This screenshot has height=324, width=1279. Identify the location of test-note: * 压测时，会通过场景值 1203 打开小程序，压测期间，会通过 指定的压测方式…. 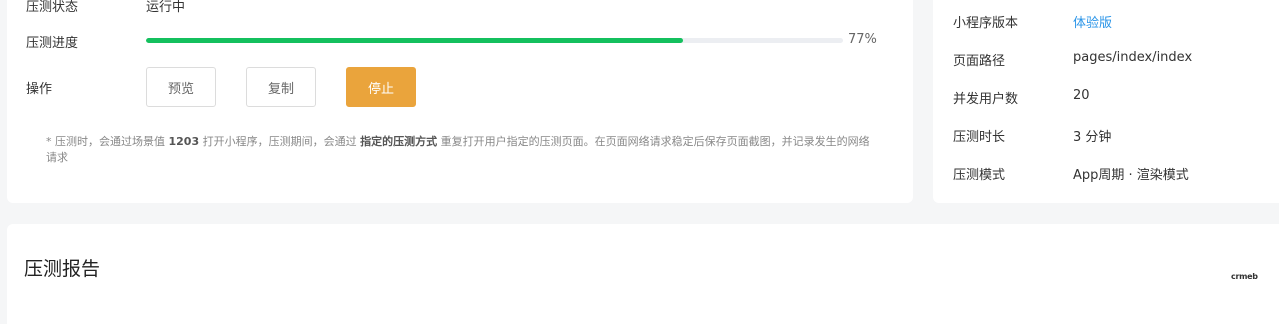
(461, 150).